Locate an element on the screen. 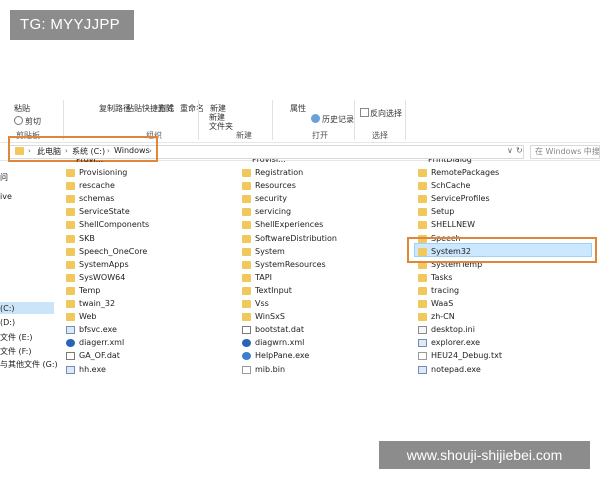 The image size is (600, 480). group-label-new: 新建 is located at coordinates (244, 135).